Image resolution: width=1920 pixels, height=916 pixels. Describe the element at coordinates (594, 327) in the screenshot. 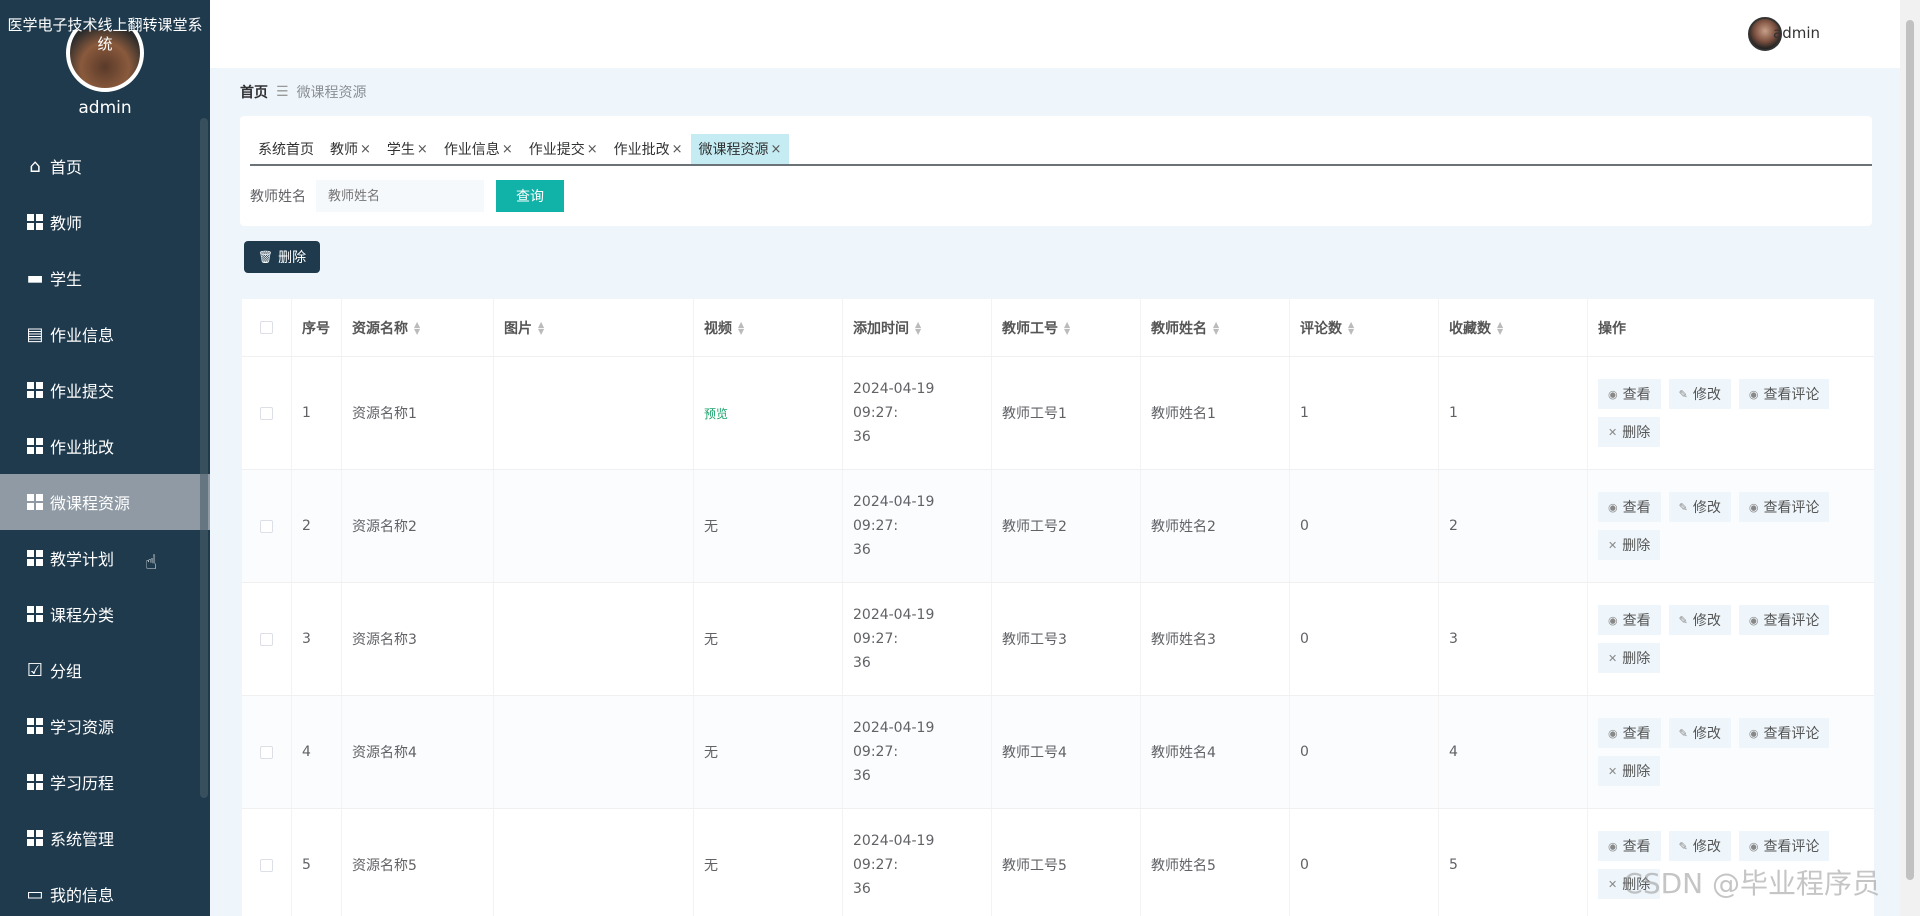

I see `column-header: 图片 ▲ ▼` at that location.